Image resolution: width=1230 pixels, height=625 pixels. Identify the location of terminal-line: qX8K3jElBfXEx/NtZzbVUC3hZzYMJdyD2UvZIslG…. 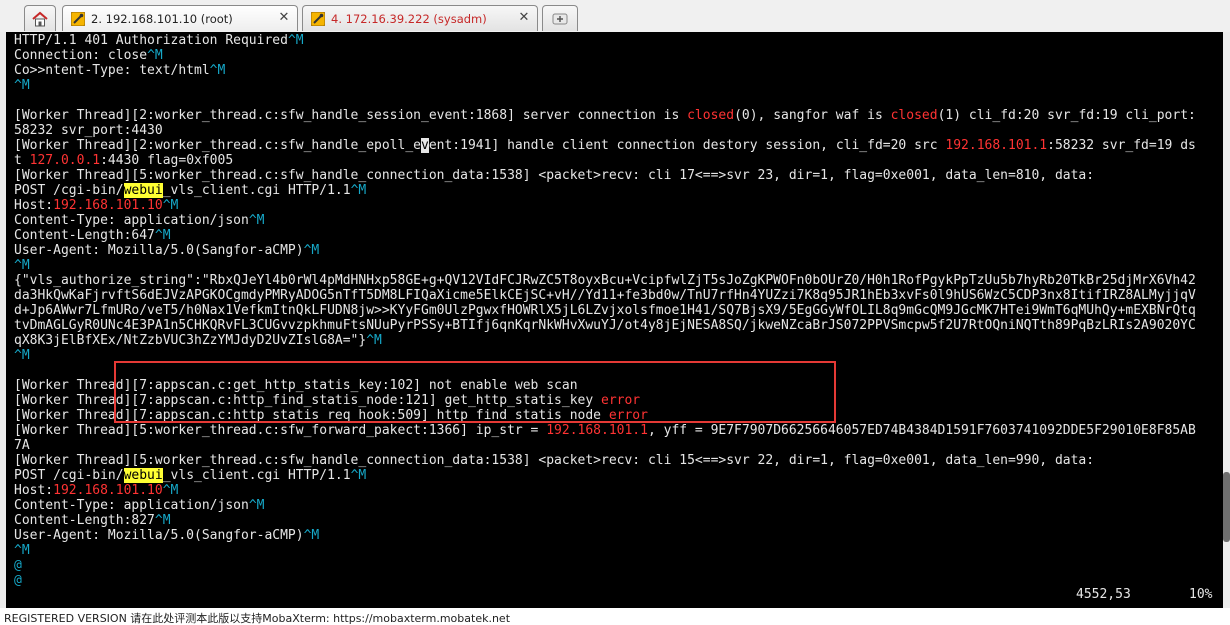
(605, 340).